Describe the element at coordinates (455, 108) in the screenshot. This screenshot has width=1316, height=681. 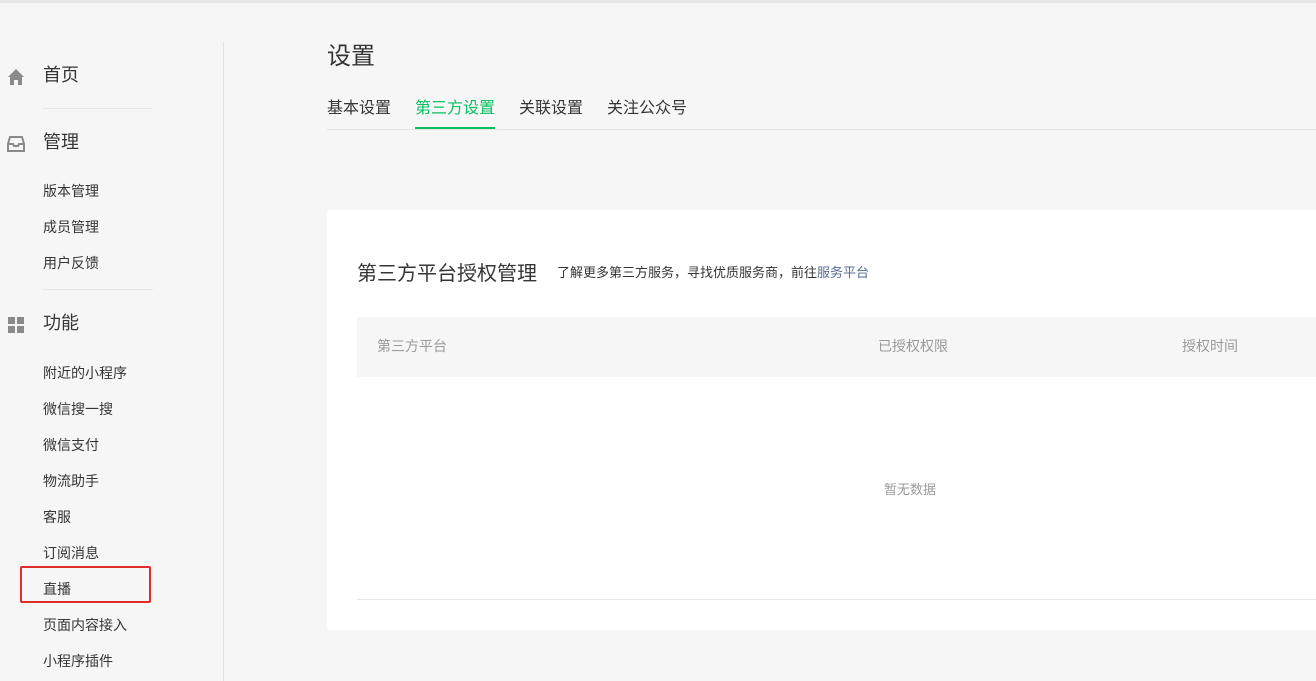
I see `tab-third-party-settings: 第三方设置` at that location.